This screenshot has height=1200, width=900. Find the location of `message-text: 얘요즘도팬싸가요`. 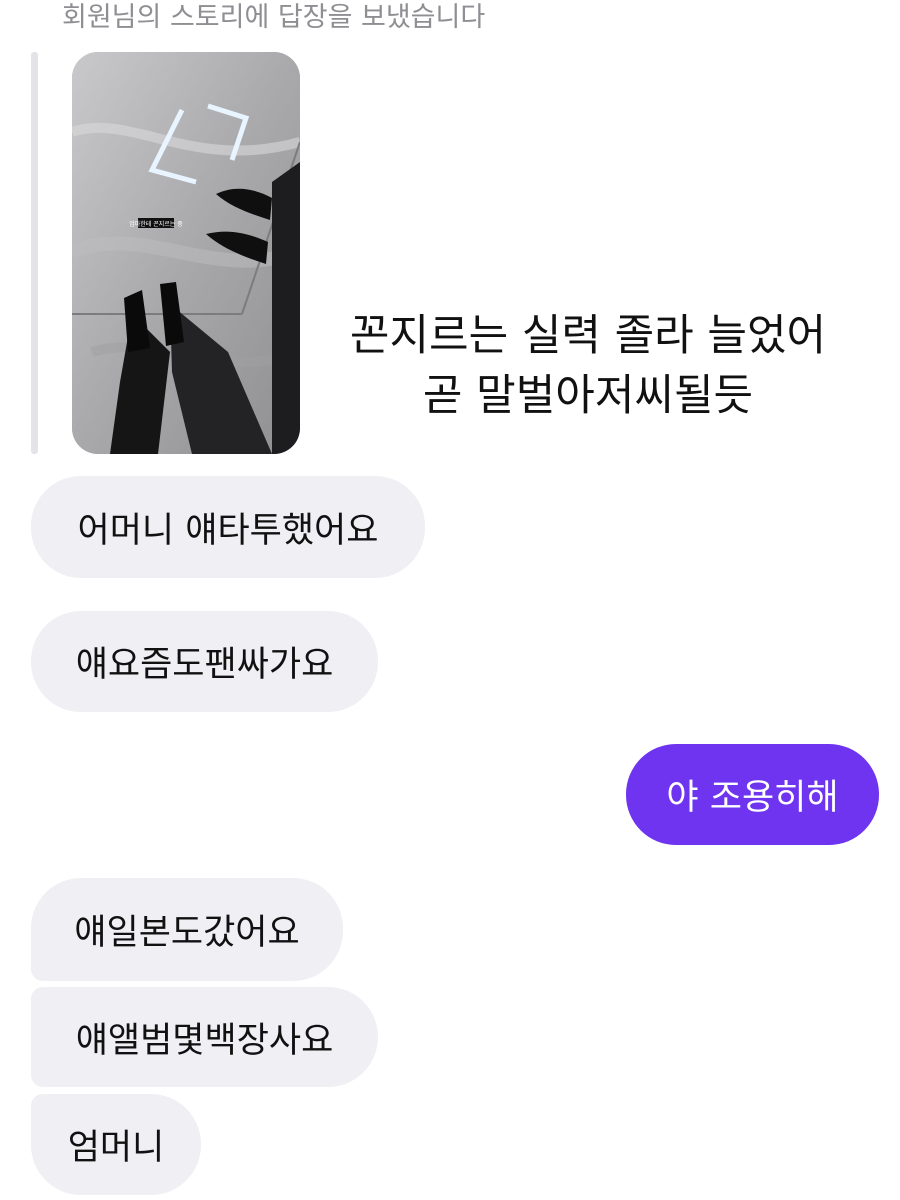

message-text: 얘요즘도팬싸가요 is located at coordinates (204, 665).